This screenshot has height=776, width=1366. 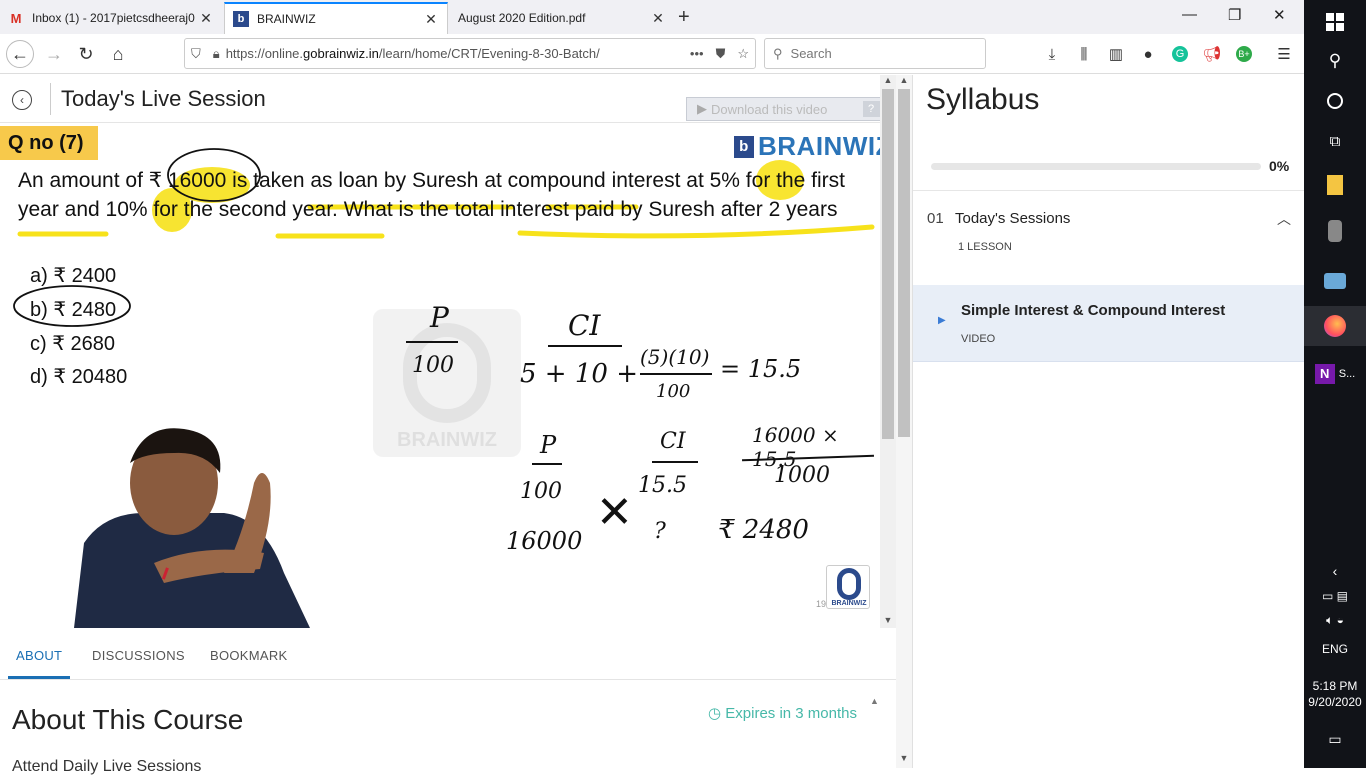 I want to click on forward-button: →, so click(x=54, y=54).